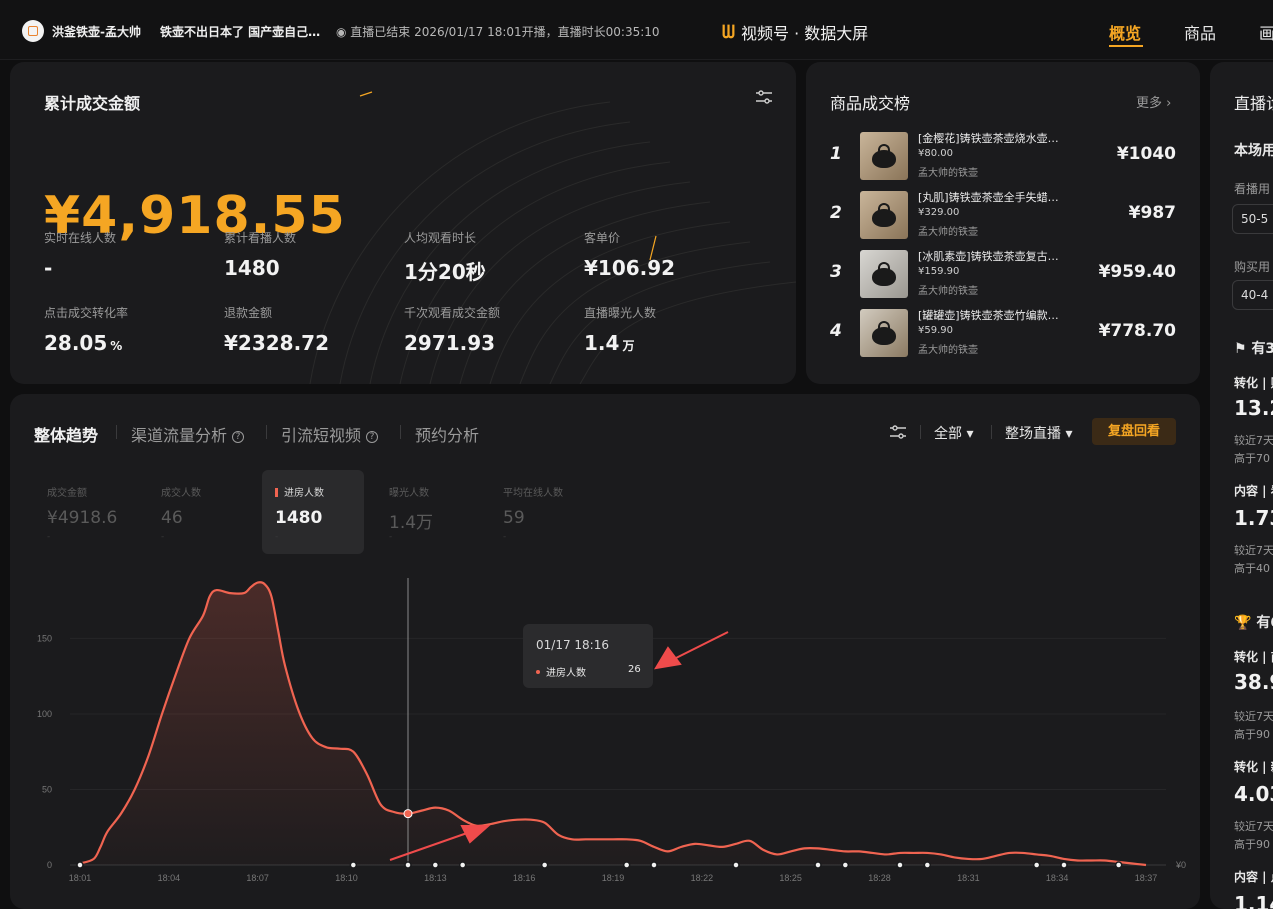 The width and height of the screenshot is (1273, 909). I want to click on tab-audience: 画, so click(1266, 32).